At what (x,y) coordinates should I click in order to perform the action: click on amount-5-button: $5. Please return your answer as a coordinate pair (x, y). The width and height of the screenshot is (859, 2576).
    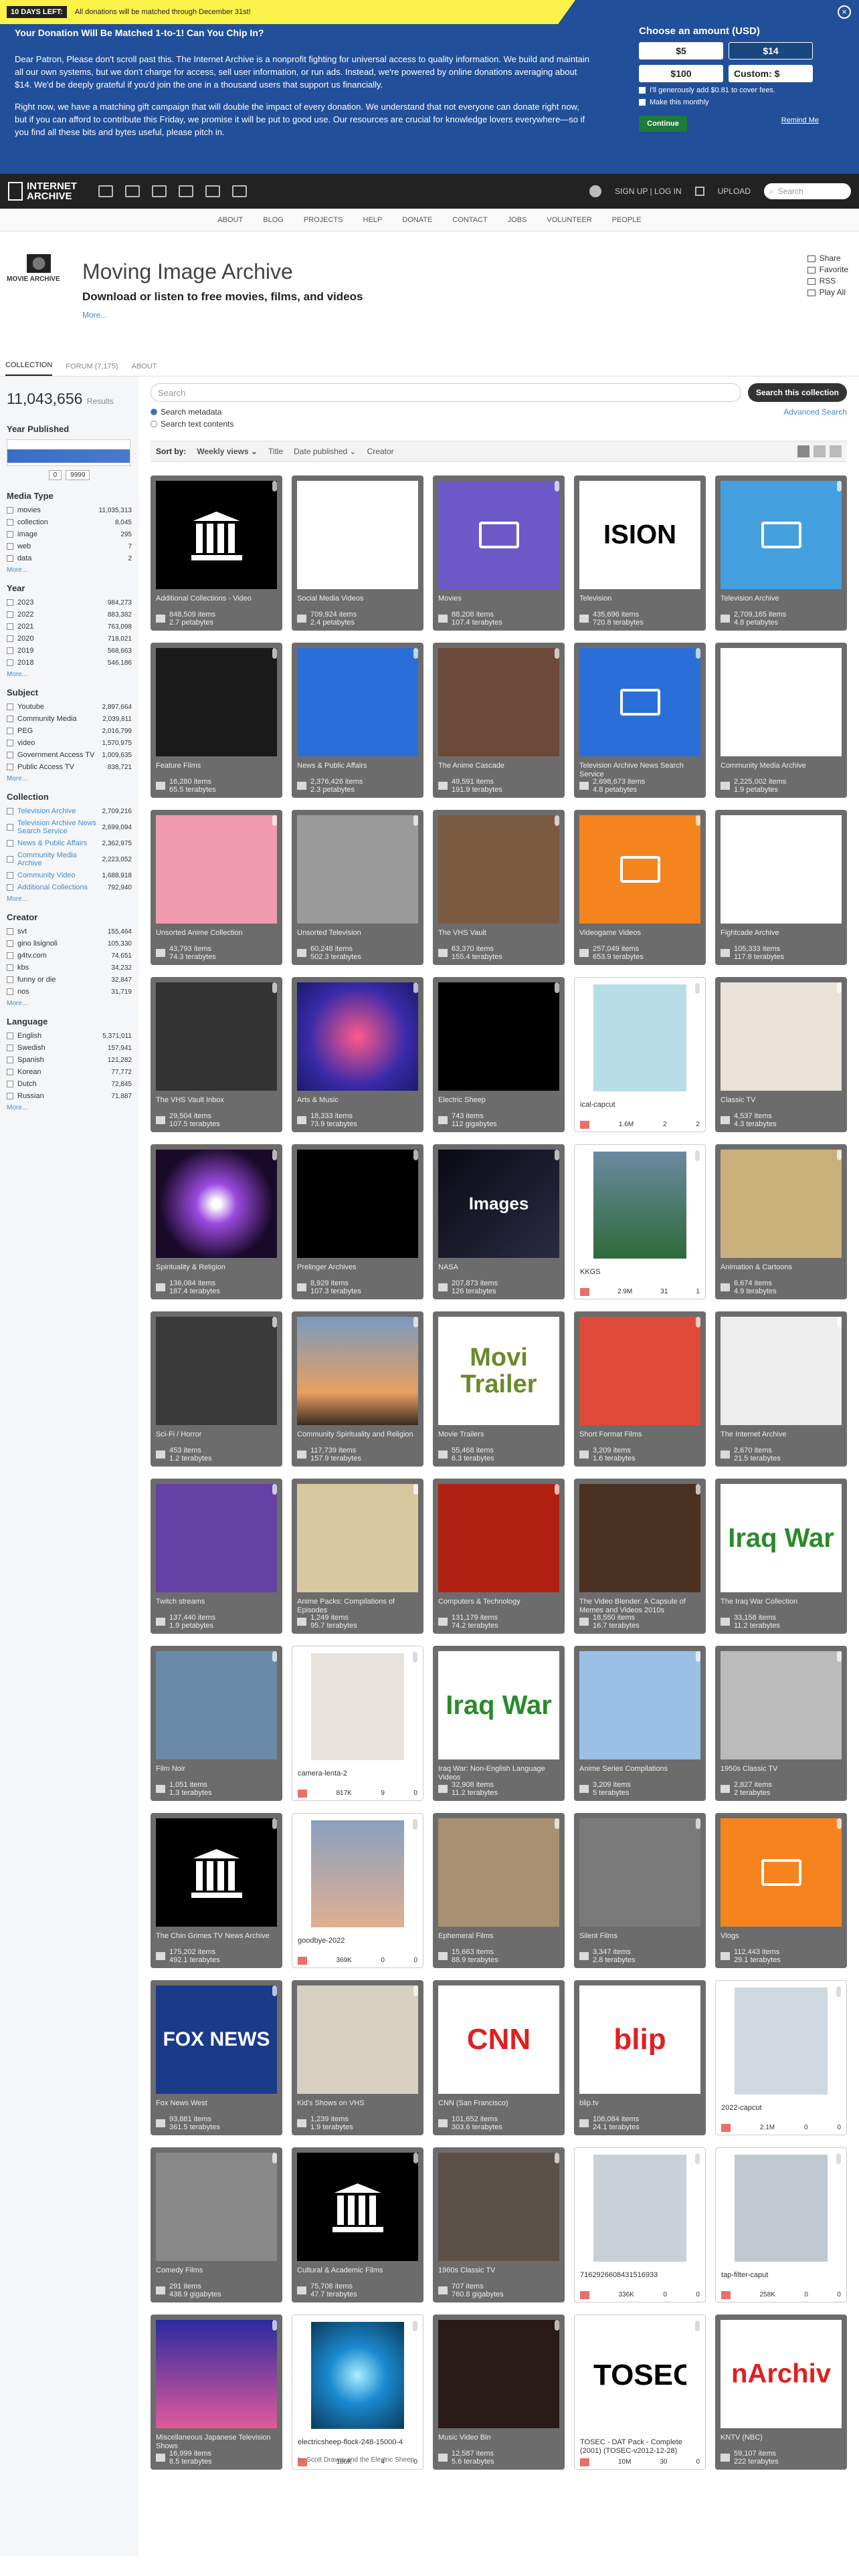
    Looking at the image, I should click on (681, 51).